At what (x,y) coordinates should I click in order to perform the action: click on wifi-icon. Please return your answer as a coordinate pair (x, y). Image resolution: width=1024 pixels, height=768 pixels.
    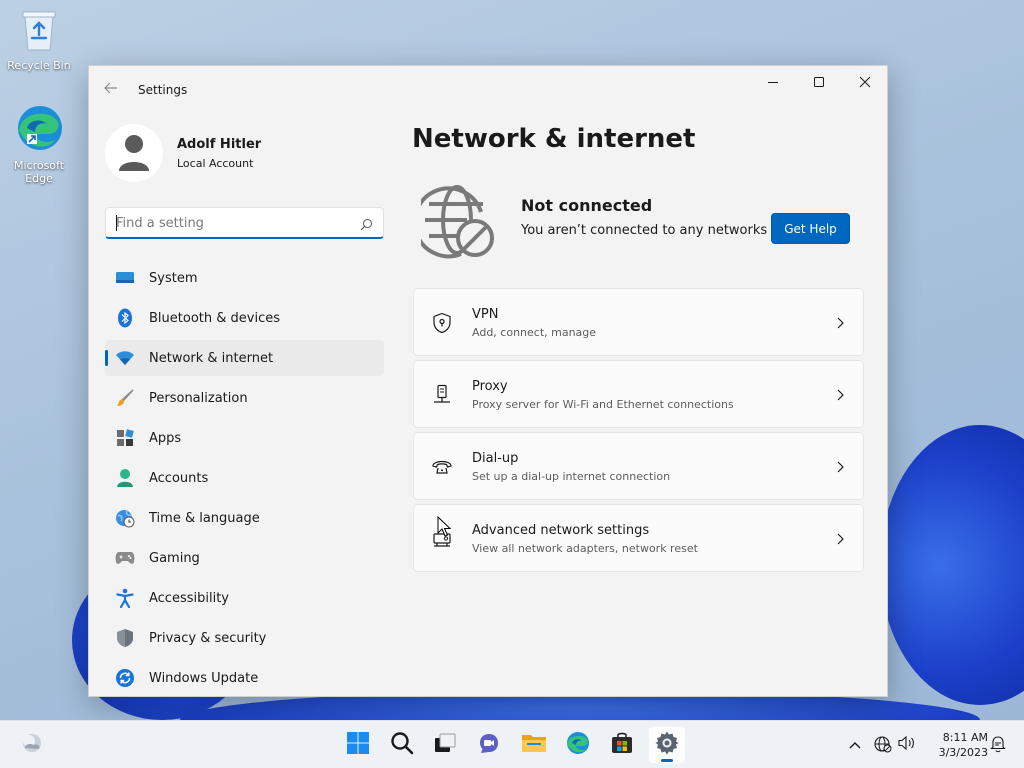
    Looking at the image, I should click on (125, 358).